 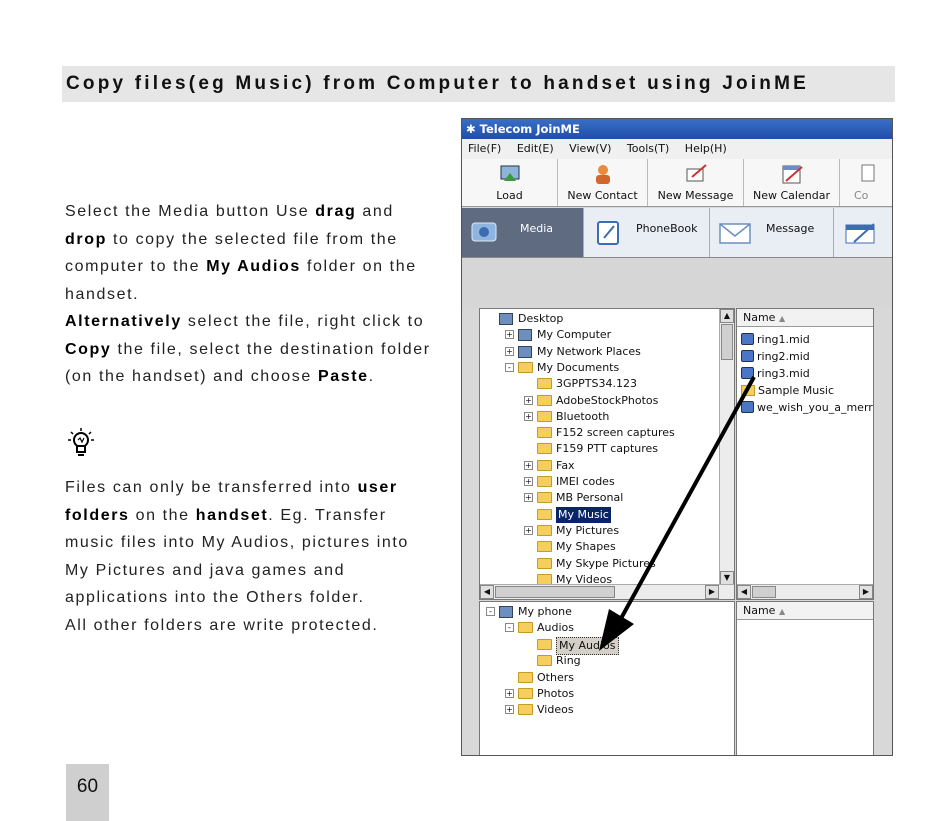 What do you see at coordinates (541, 318) in the screenshot?
I see `tree-item-label: Desktop` at bounding box center [541, 318].